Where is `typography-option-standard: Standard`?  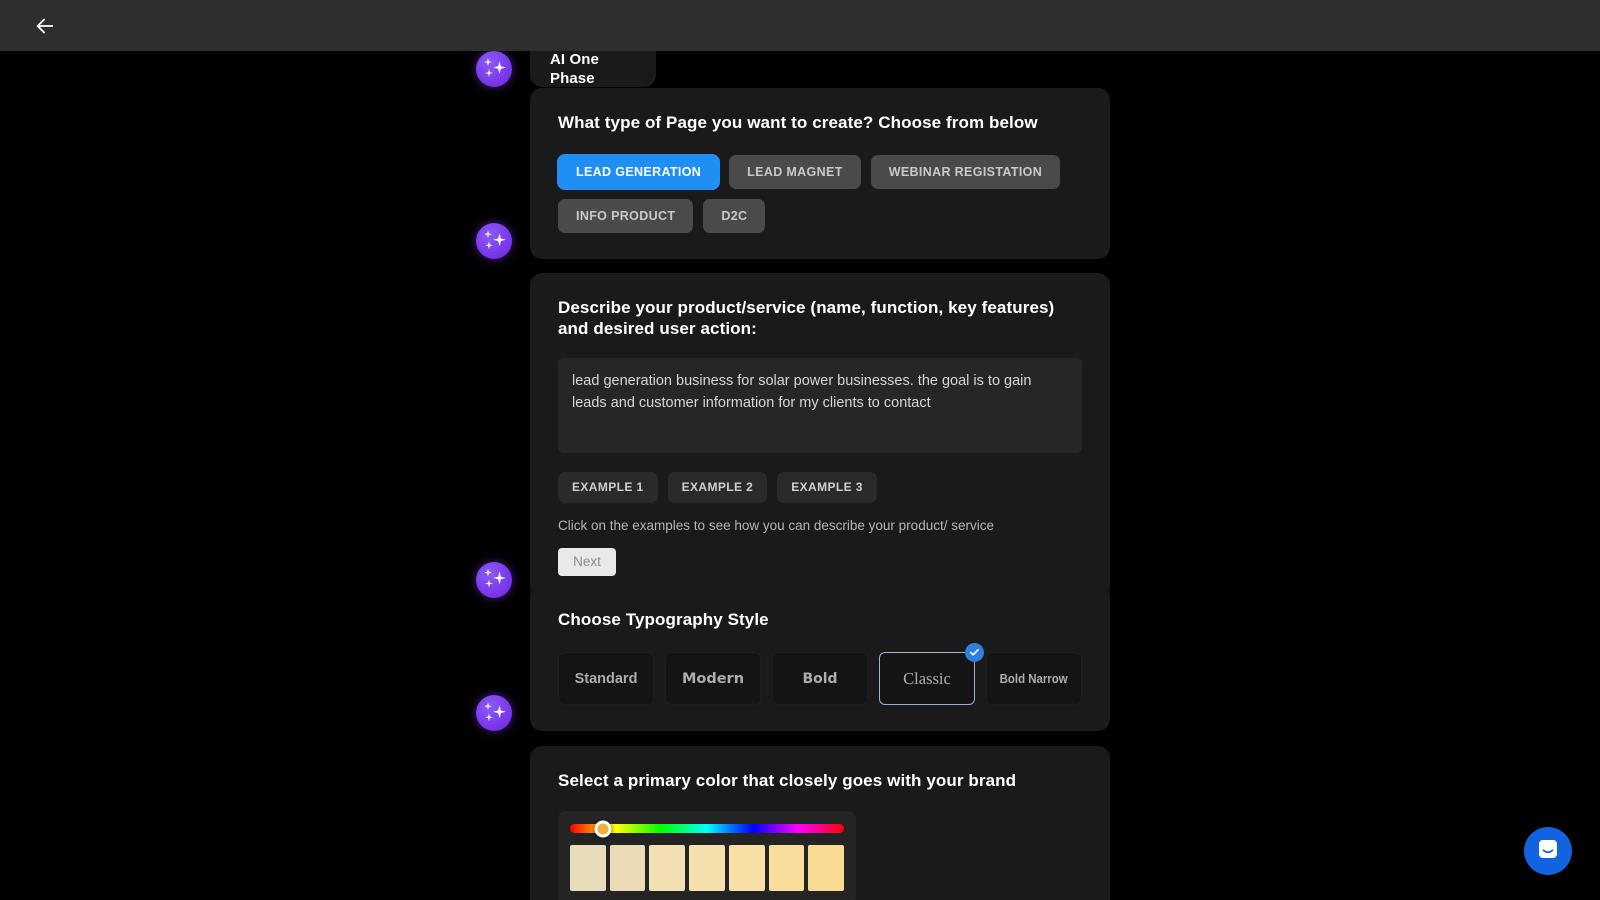
typography-option-standard: Standard is located at coordinates (606, 679).